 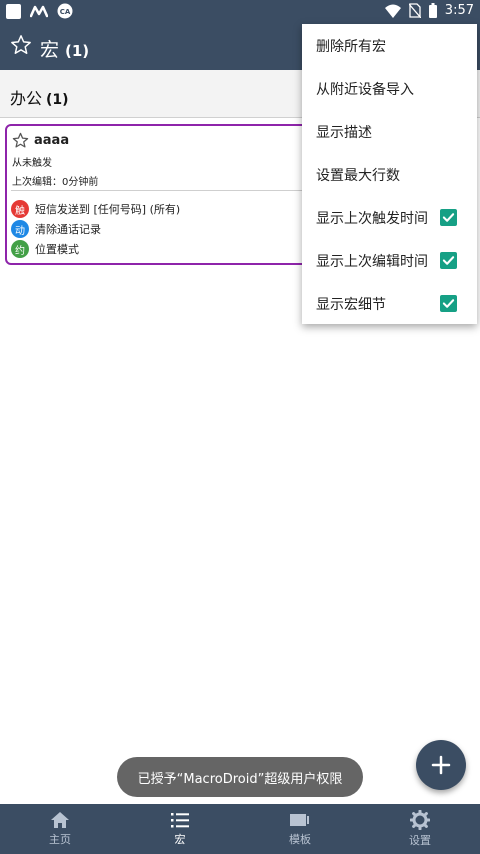 I want to click on menu-item-show-last-edited: 显示上次编辑时间, so click(x=389, y=260).